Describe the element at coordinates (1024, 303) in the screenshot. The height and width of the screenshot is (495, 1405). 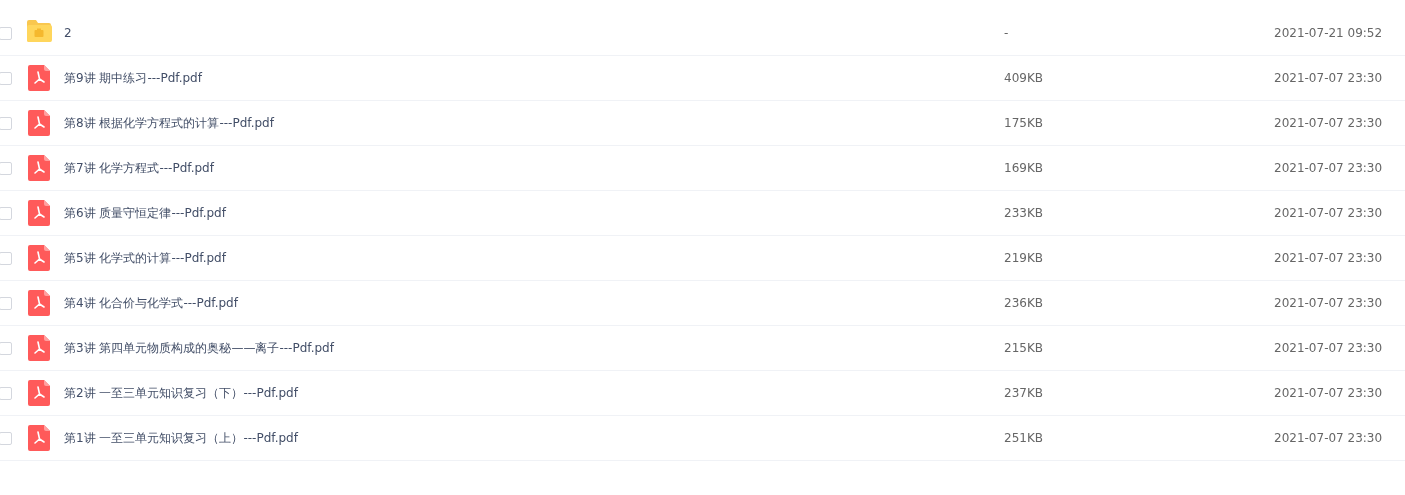
I see `file-size: 236KB` at that location.